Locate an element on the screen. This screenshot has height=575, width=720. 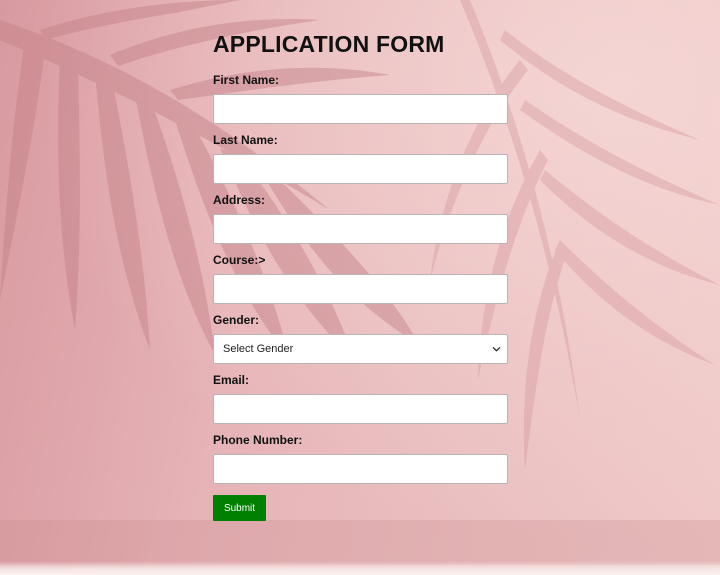
course-input is located at coordinates (360, 289).